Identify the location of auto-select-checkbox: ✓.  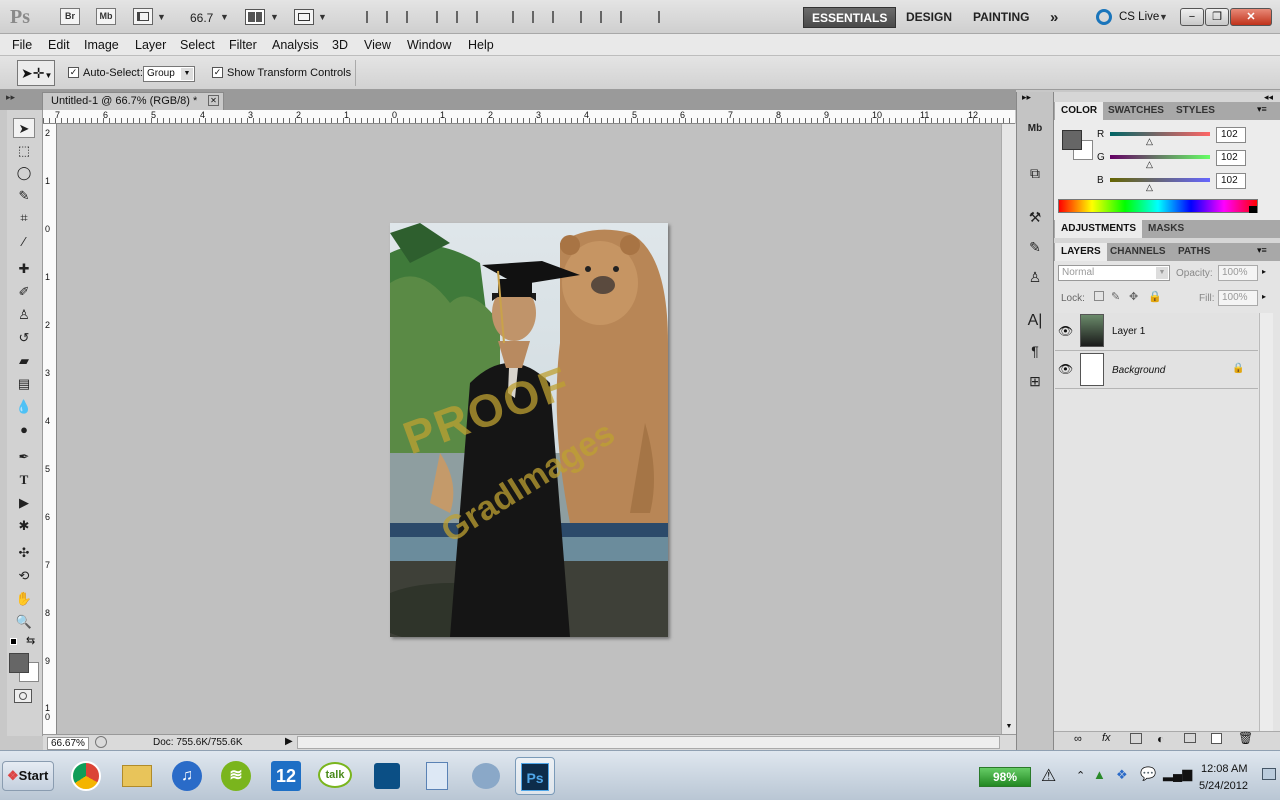
(73, 72).